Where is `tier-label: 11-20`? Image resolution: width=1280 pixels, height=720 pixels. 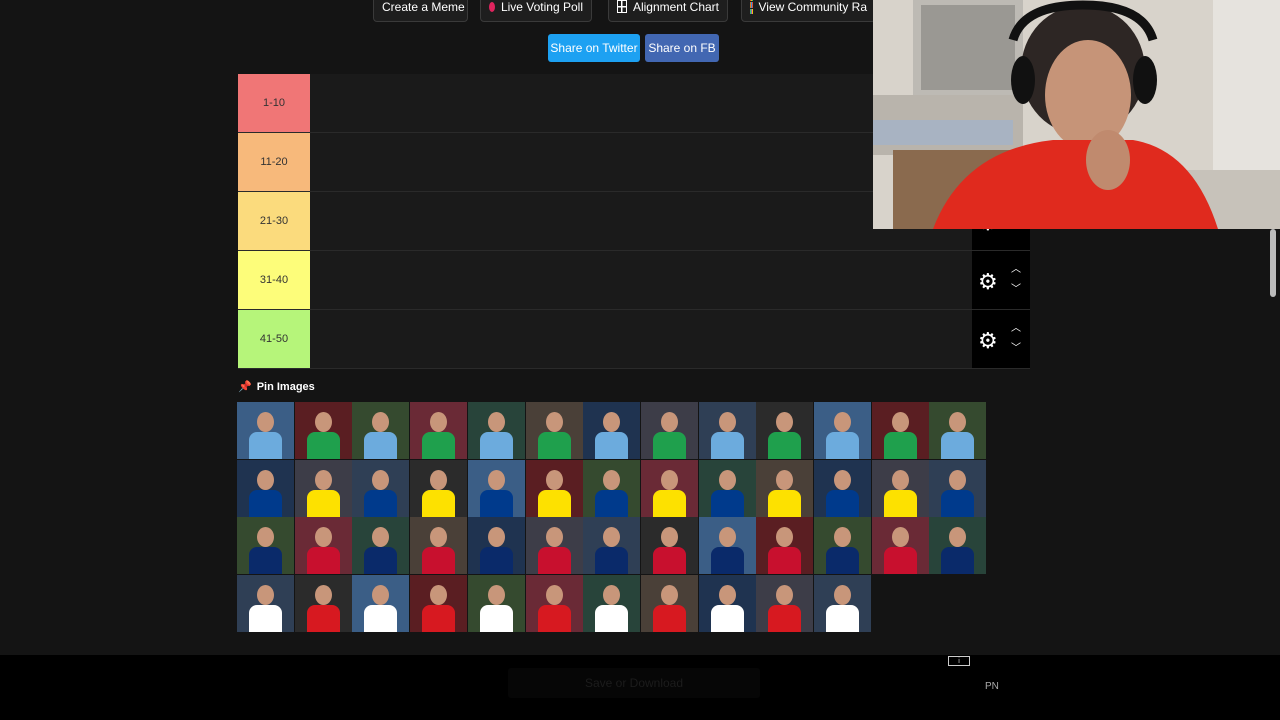 tier-label: 11-20 is located at coordinates (274, 162).